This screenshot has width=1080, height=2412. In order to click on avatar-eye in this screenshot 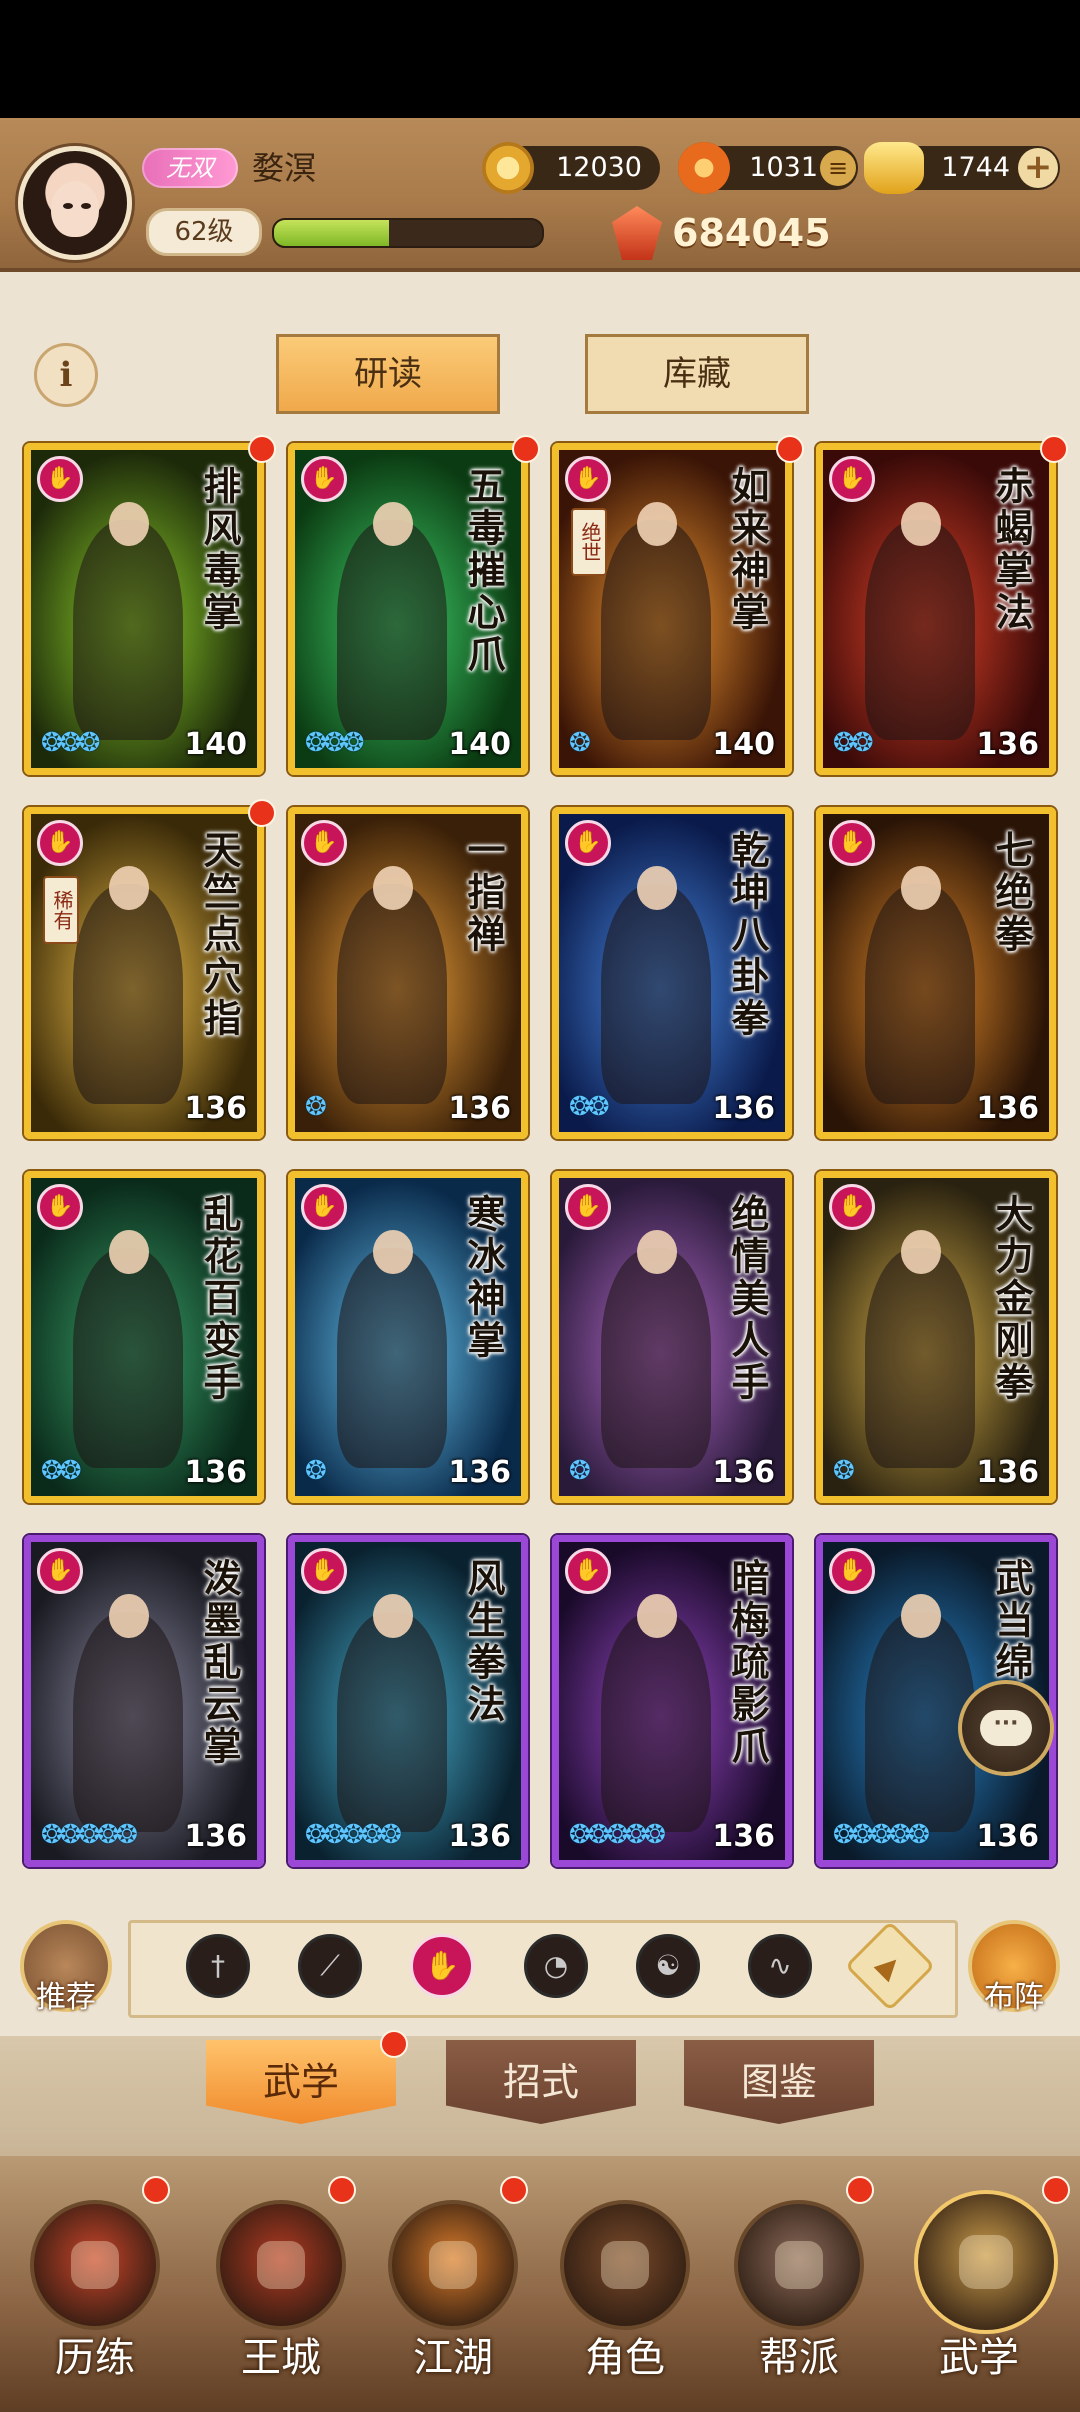, I will do `click(86, 206)`.